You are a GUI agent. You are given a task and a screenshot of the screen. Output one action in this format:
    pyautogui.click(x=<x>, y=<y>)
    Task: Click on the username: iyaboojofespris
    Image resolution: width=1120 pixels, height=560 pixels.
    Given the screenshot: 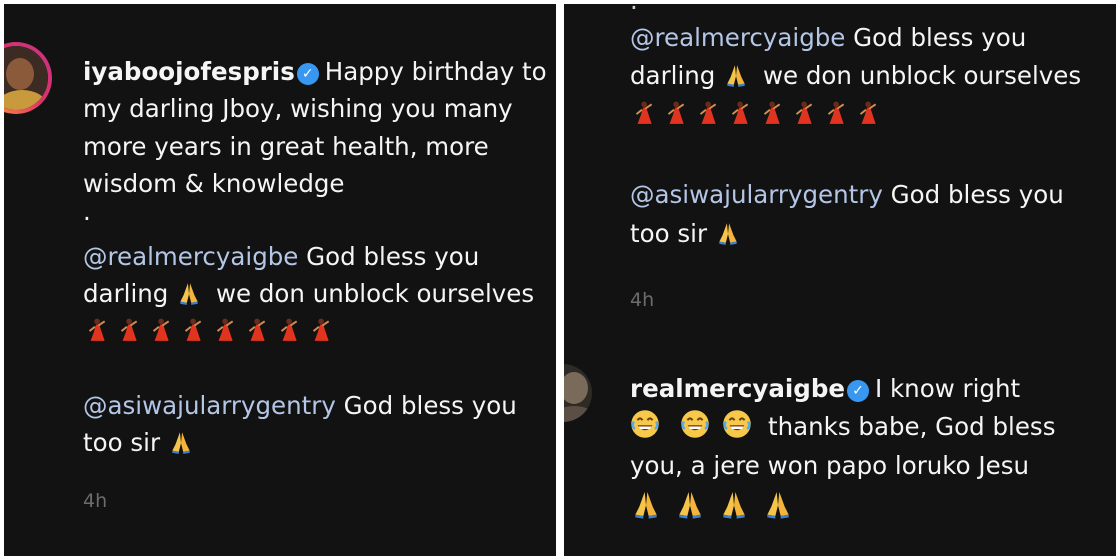 What is the action you would take?
    pyautogui.click(x=189, y=71)
    